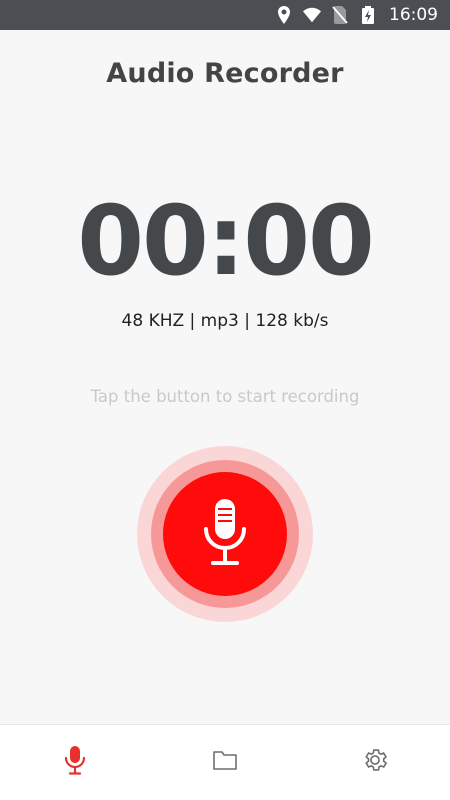  What do you see at coordinates (284, 15) in the screenshot?
I see `location-icon` at bounding box center [284, 15].